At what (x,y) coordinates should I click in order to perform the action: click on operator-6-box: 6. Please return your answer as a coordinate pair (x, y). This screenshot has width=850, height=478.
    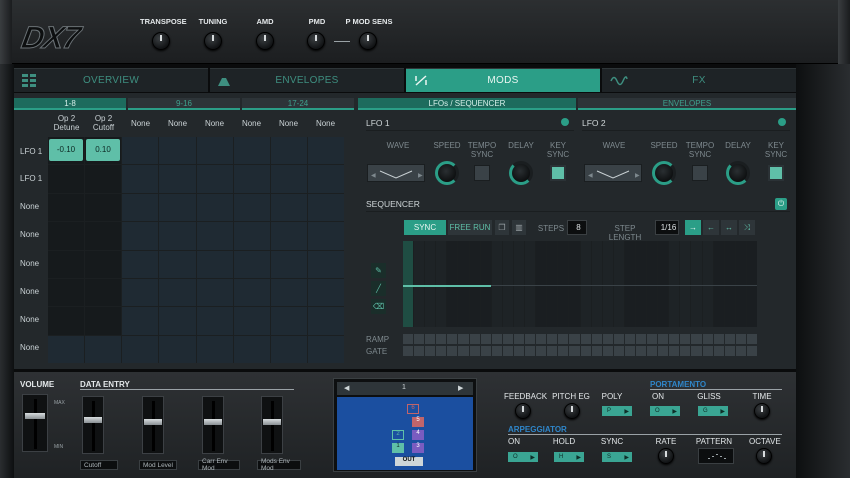
    Looking at the image, I should click on (413, 409).